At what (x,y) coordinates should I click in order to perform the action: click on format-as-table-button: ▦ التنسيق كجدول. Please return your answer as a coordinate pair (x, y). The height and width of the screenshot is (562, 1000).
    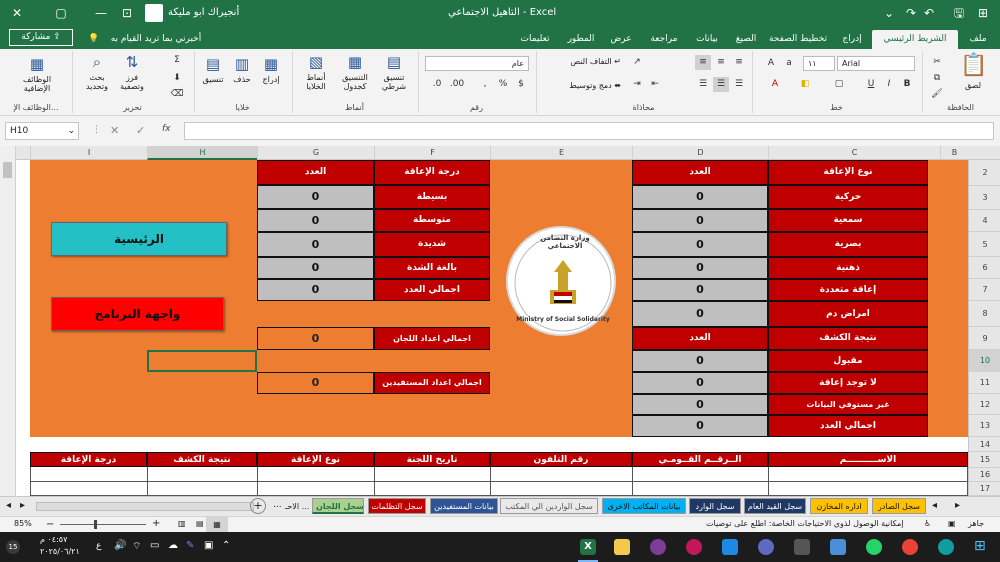
    Looking at the image, I should click on (355, 72).